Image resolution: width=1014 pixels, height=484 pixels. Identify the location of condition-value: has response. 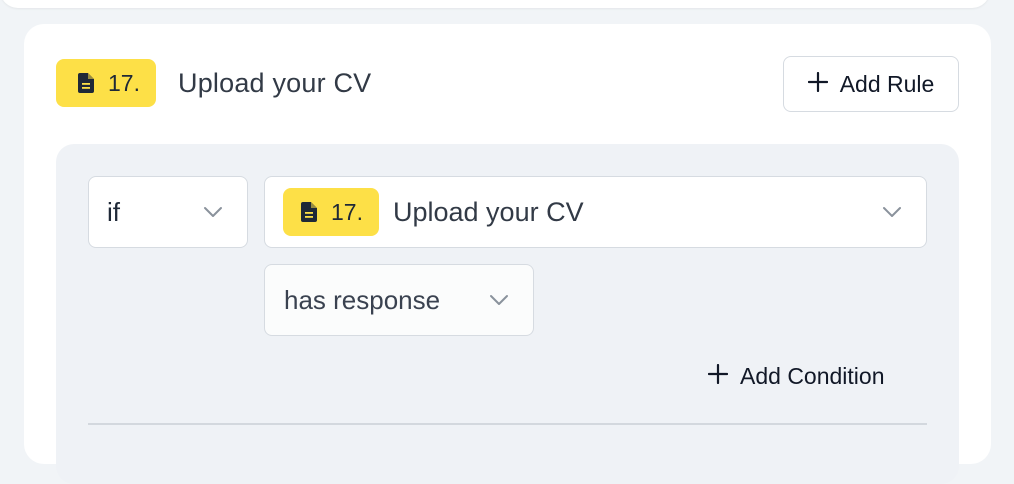
(362, 299).